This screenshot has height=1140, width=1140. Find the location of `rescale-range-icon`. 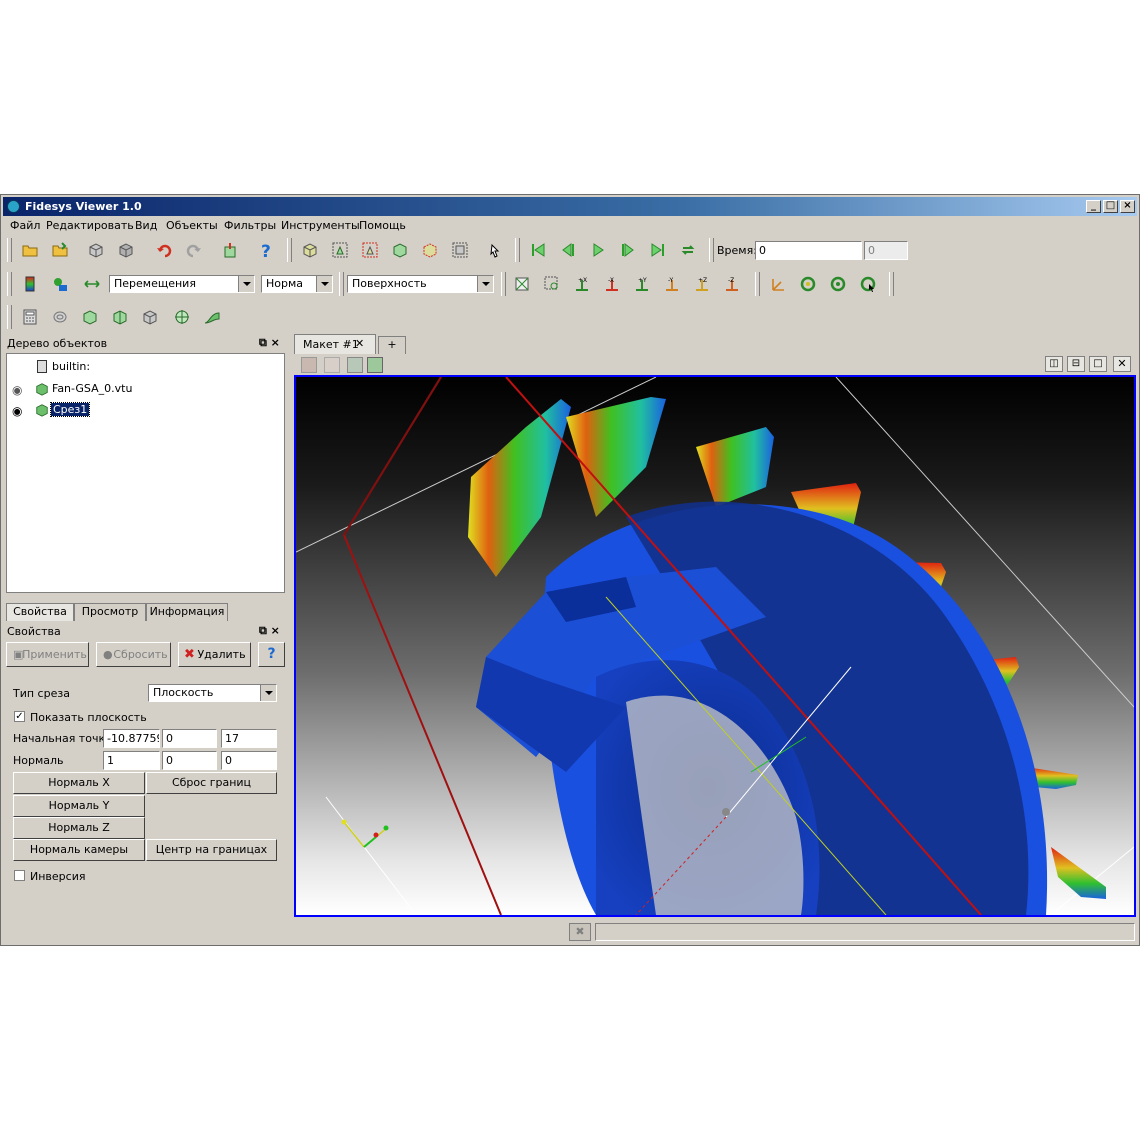

rescale-range-icon is located at coordinates (92, 284).